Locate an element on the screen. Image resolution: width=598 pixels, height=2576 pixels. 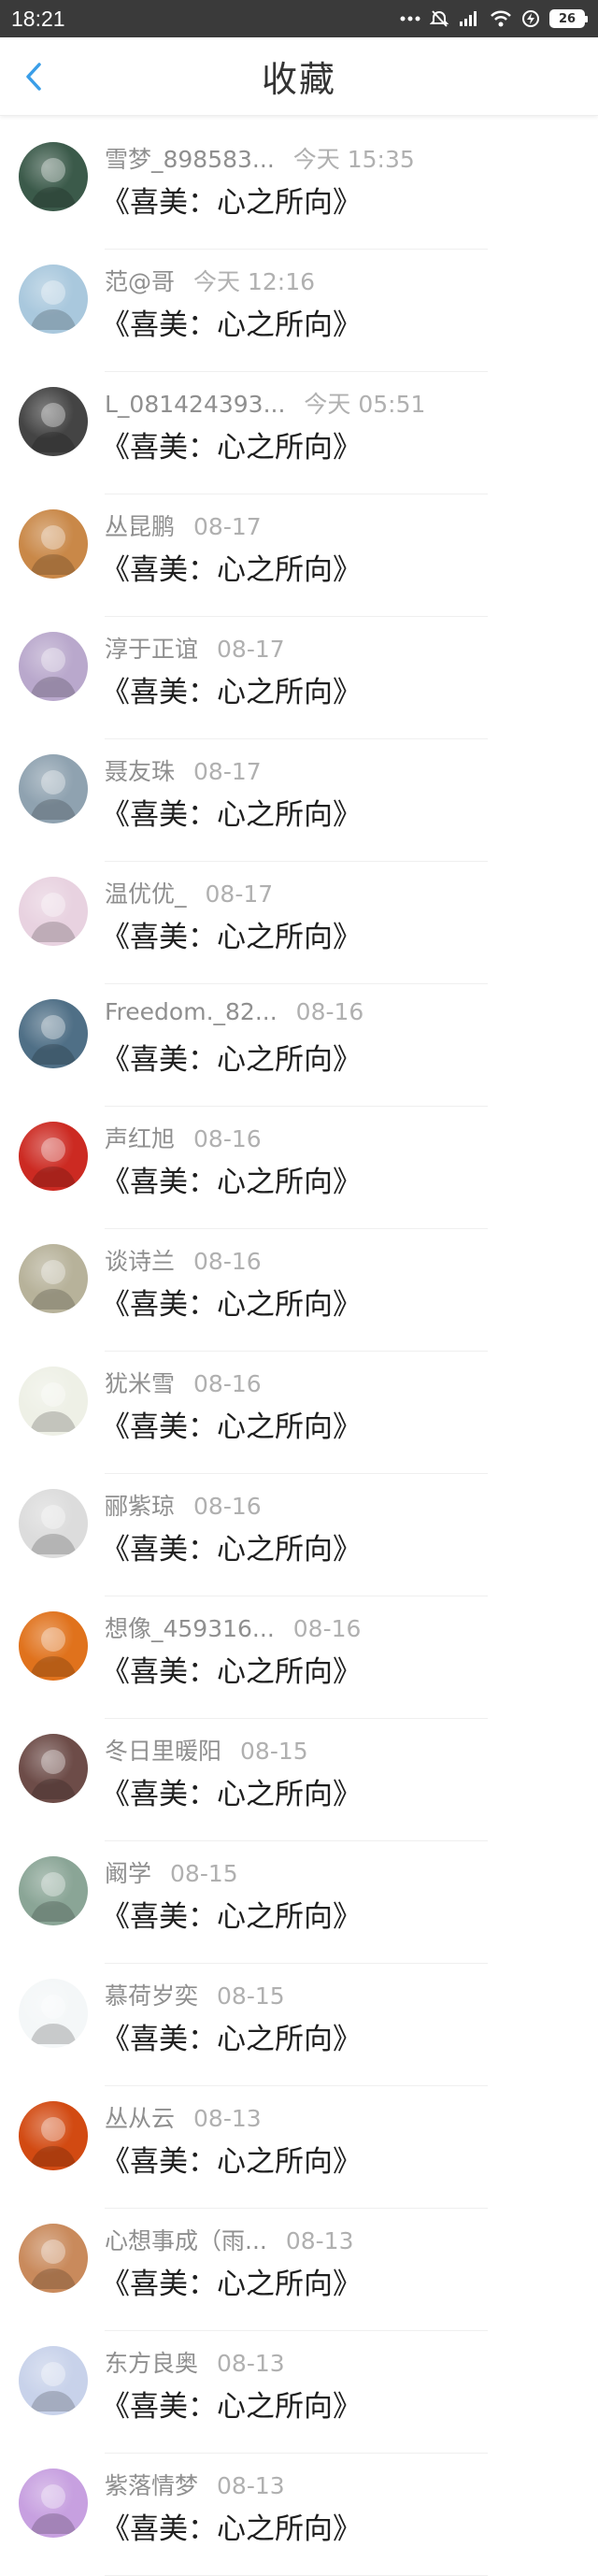
list-item: 范@哥 今天 12:16 《喜美：心之所向》 is located at coordinates (299, 311).